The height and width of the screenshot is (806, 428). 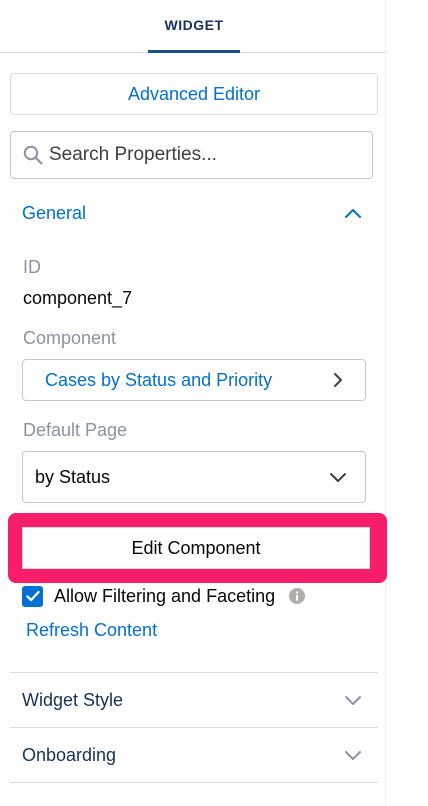 What do you see at coordinates (159, 379) in the screenshot?
I see `component-value: Cases by Status and Priority` at bounding box center [159, 379].